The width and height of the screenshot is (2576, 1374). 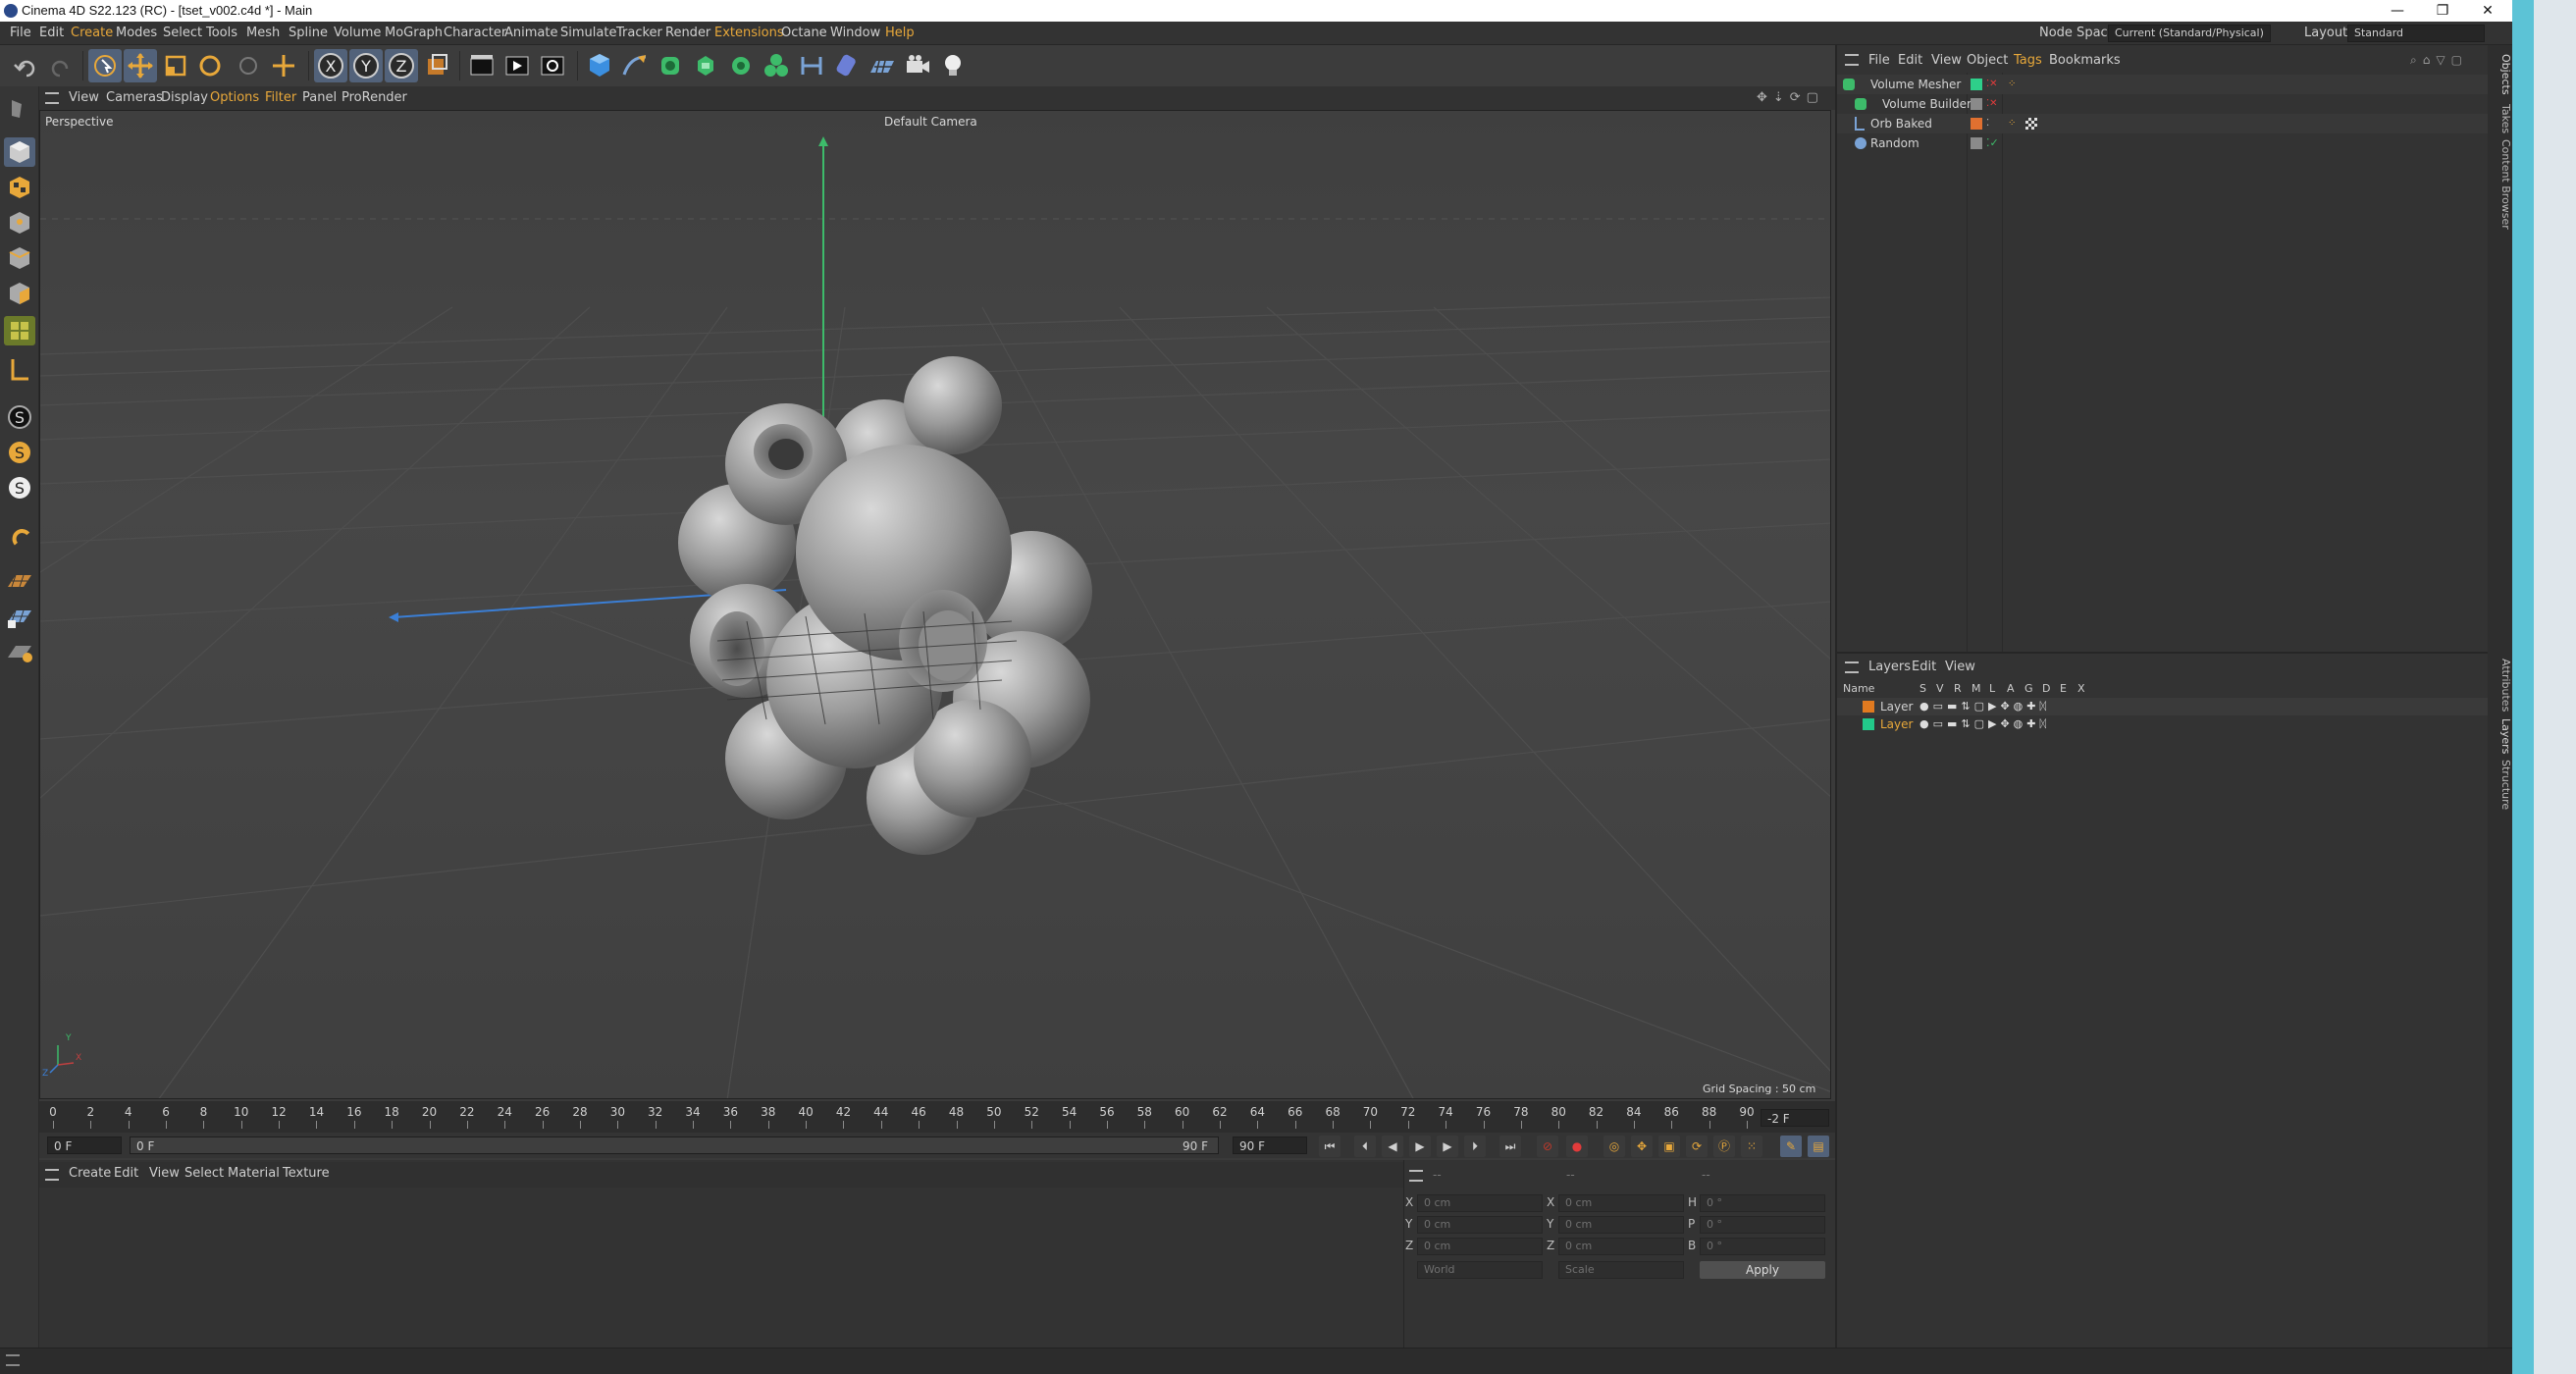 What do you see at coordinates (248, 66) in the screenshot?
I see `live-selection-button` at bounding box center [248, 66].